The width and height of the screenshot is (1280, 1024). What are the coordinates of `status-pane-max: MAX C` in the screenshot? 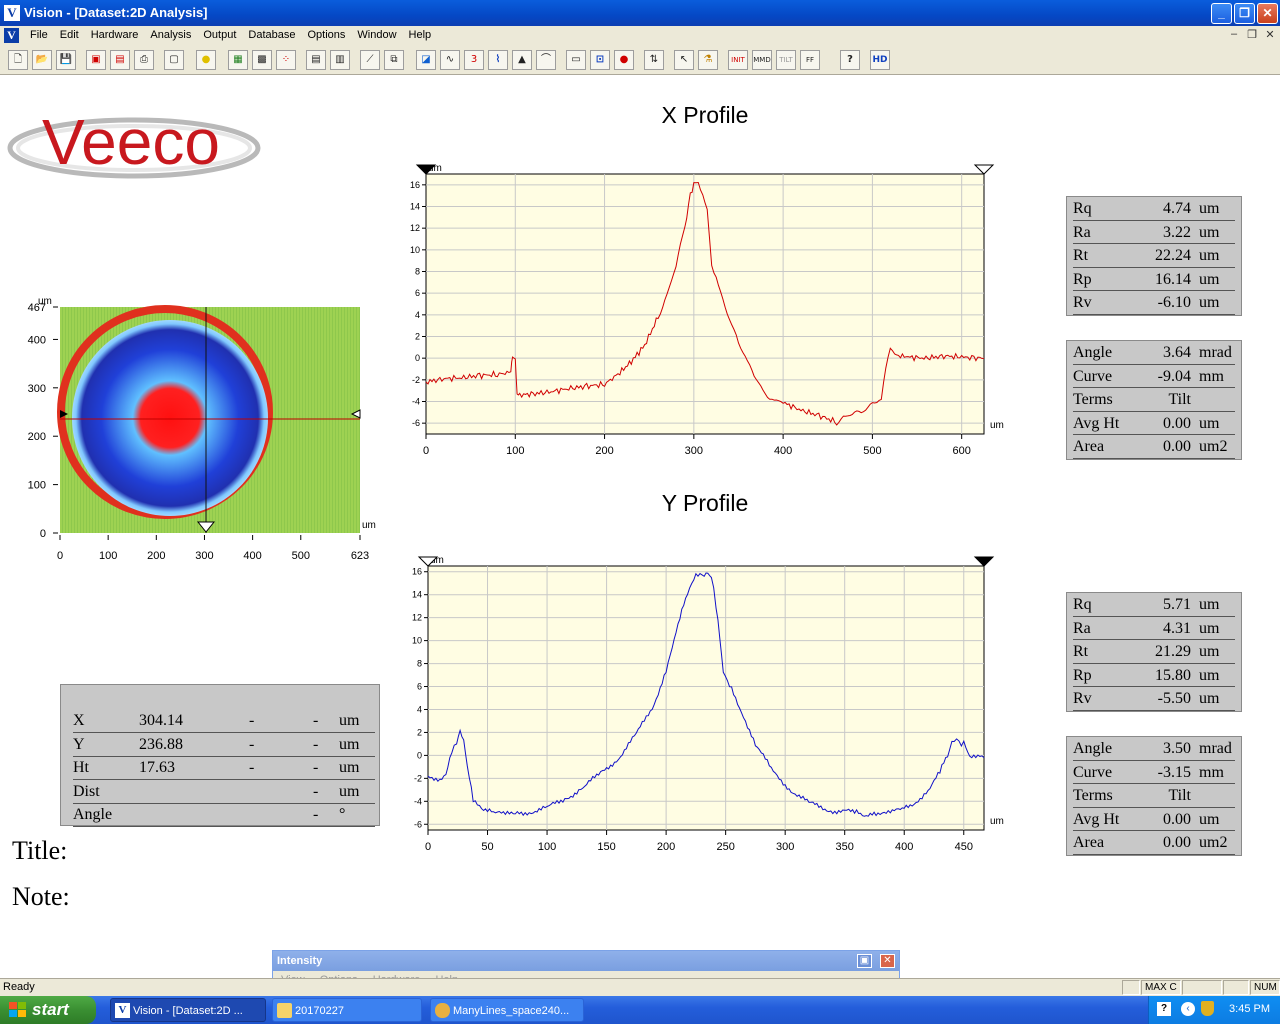 It's located at (1161, 987).